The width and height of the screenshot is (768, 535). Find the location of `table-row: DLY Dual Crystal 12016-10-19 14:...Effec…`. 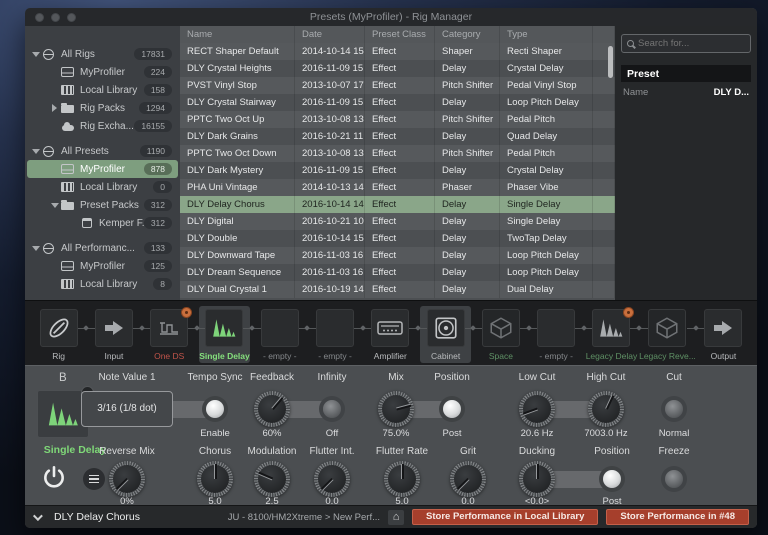

table-row: DLY Dual Crystal 12016-10-19 14:...Effec… is located at coordinates (397, 289).